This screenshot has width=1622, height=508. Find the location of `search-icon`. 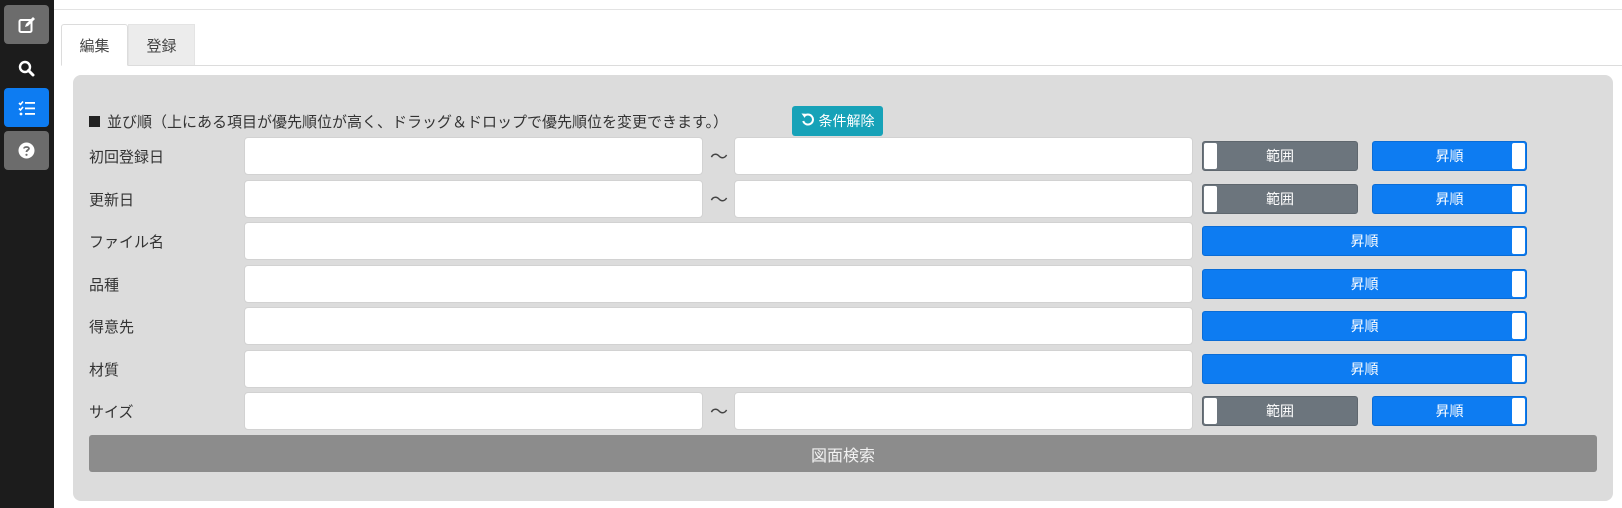

search-icon is located at coordinates (26, 68).